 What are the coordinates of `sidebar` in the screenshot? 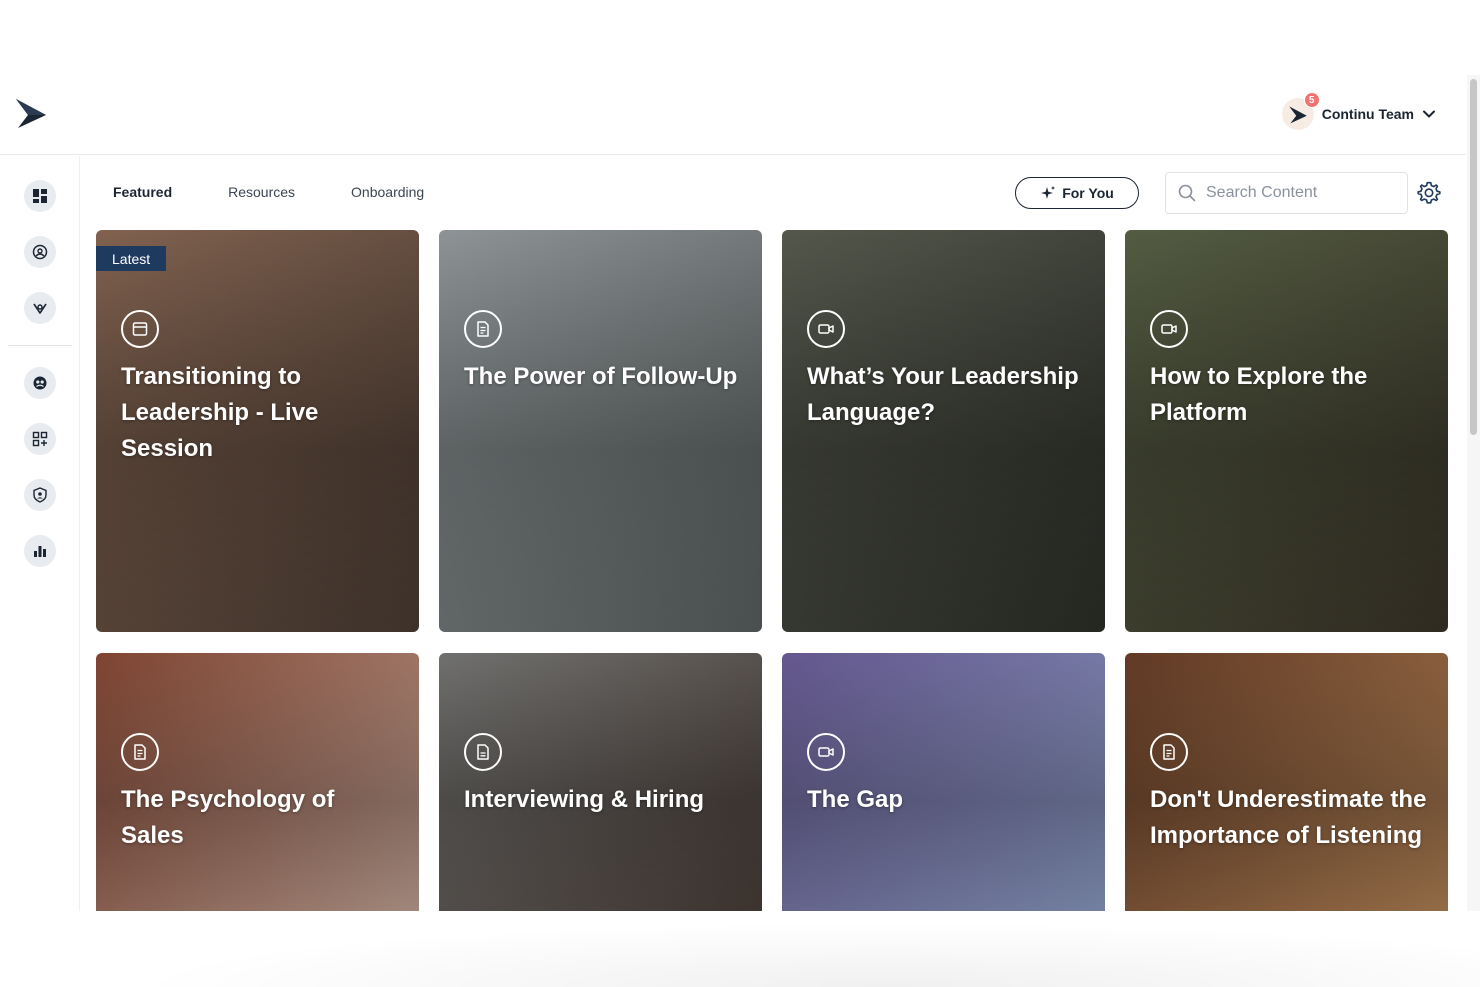 It's located at (40, 533).